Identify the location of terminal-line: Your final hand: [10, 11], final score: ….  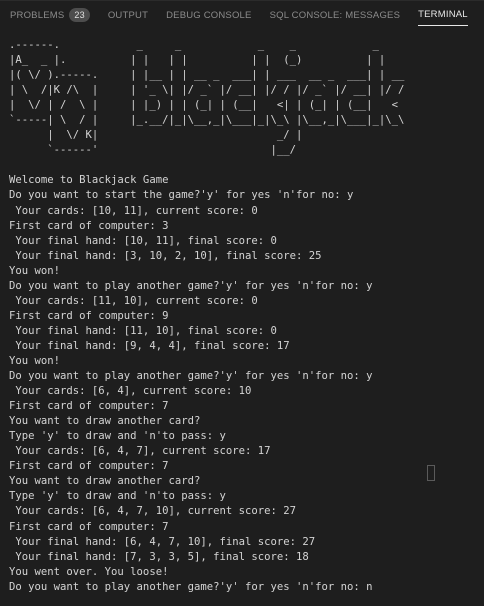
(143, 240).